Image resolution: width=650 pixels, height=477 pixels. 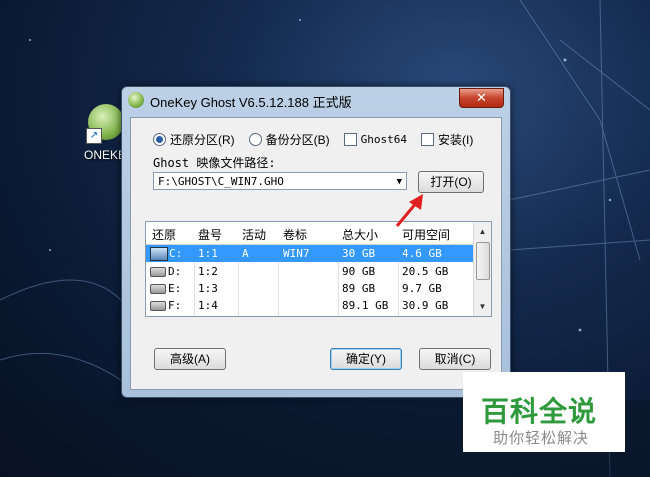 What do you see at coordinates (214, 163) in the screenshot?
I see `image-path-label: Ghost 映像文件路径:` at bounding box center [214, 163].